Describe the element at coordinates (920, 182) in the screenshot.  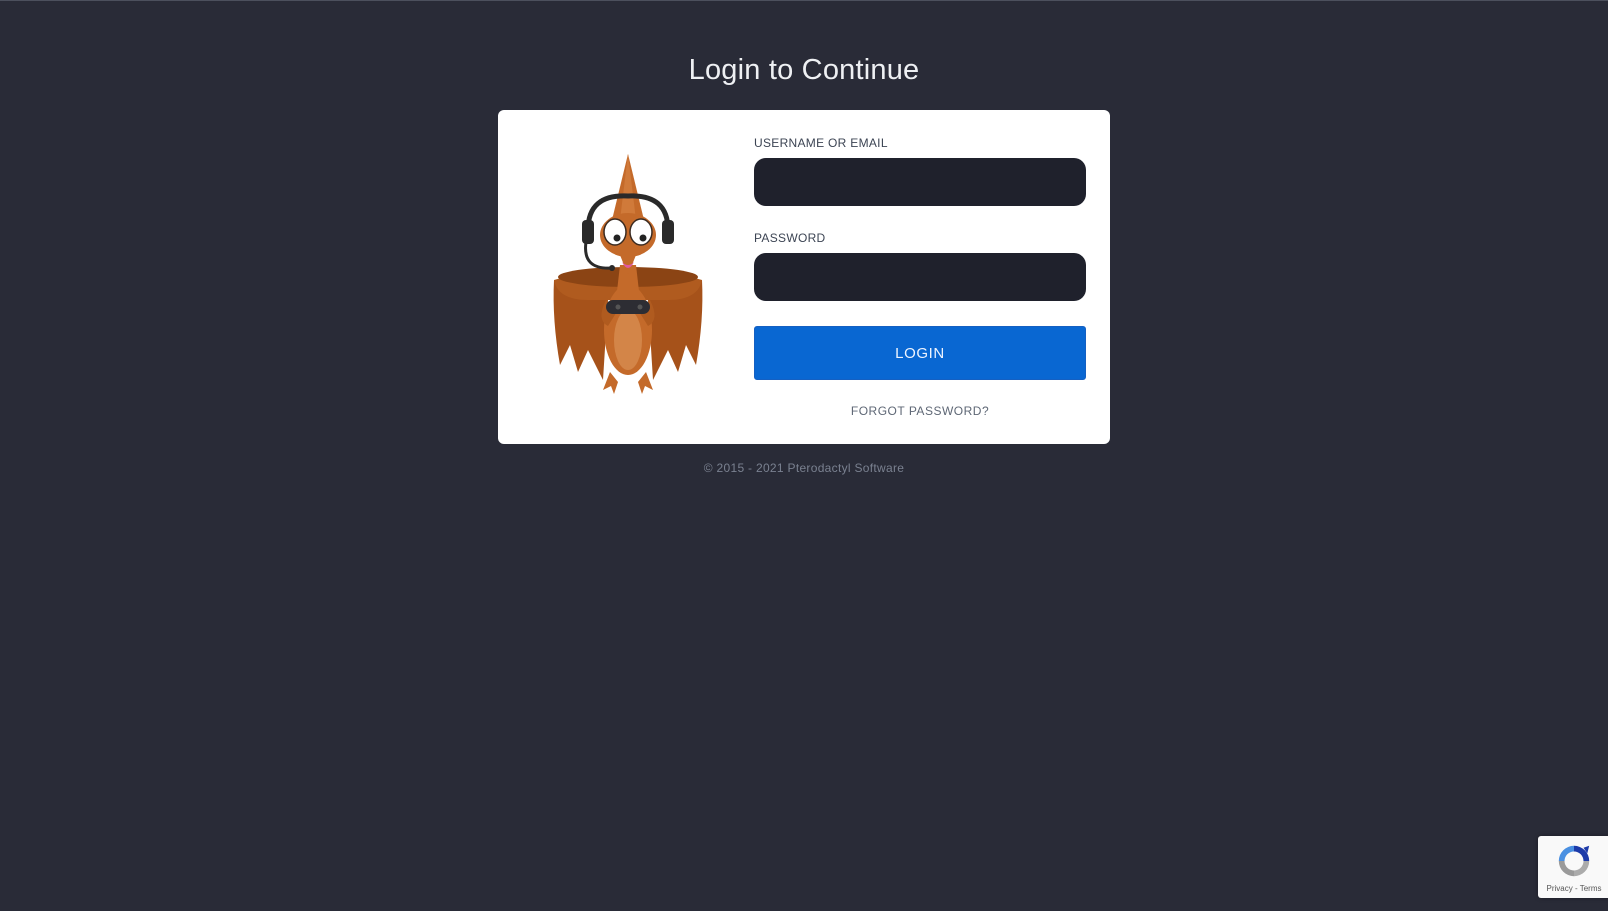
I see `username-input` at that location.